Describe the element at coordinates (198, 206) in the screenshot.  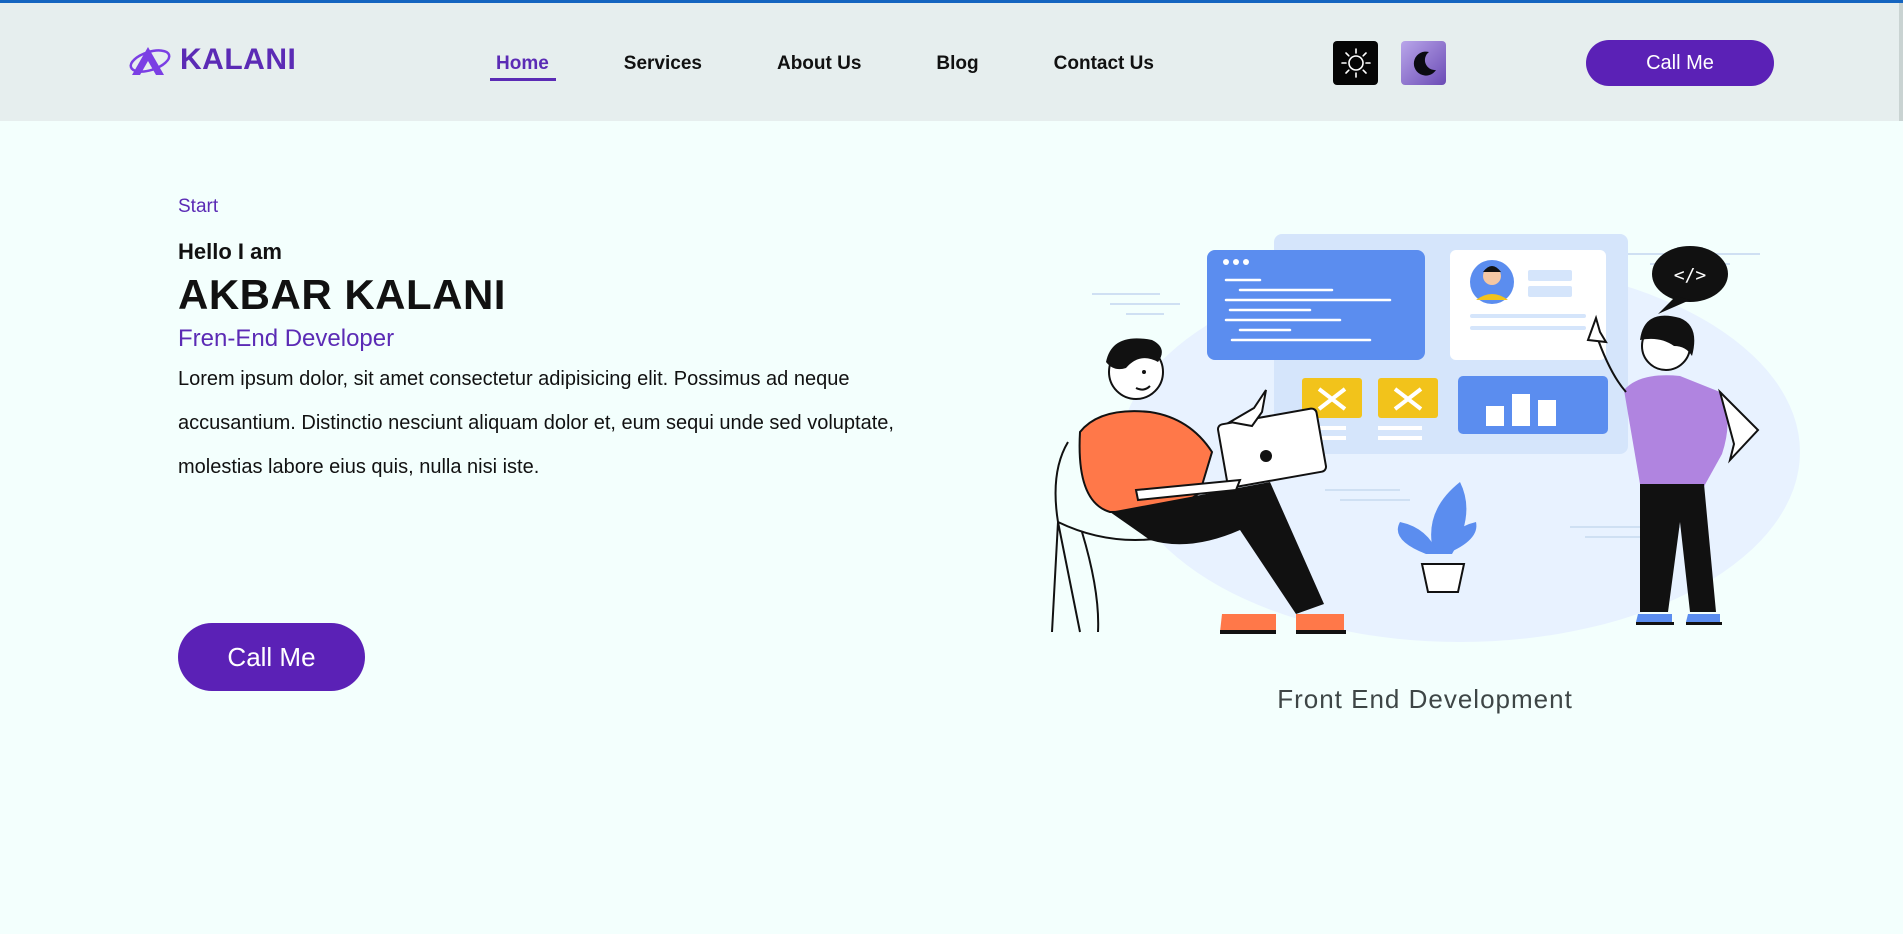
I see `hero-eyebrow: Start` at that location.